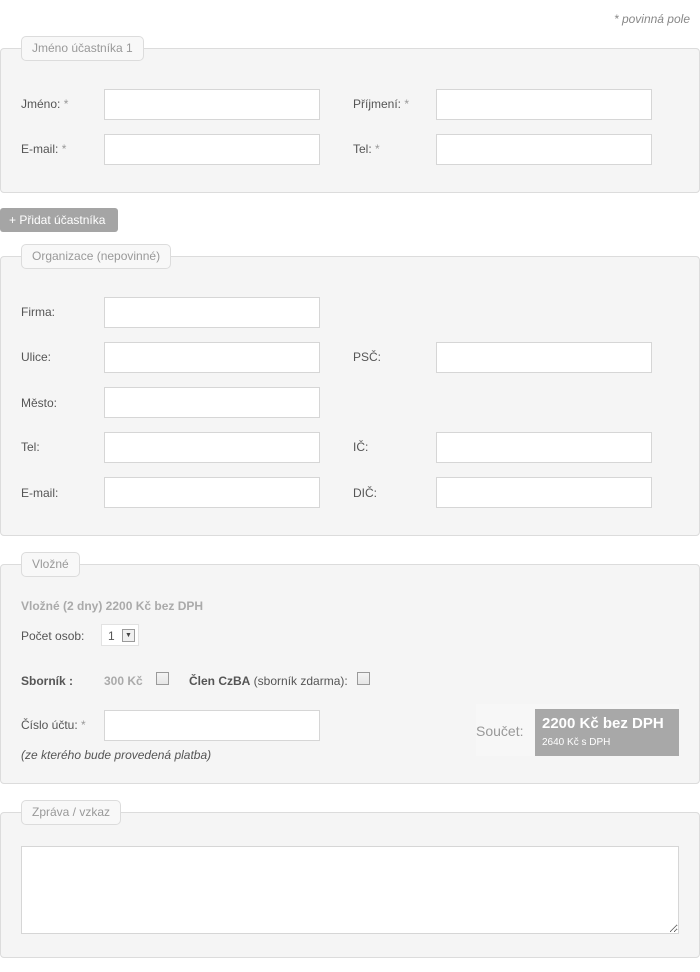 This screenshot has height=972, width=700. Describe the element at coordinates (212, 104) in the screenshot. I see `first-name-input` at that location.